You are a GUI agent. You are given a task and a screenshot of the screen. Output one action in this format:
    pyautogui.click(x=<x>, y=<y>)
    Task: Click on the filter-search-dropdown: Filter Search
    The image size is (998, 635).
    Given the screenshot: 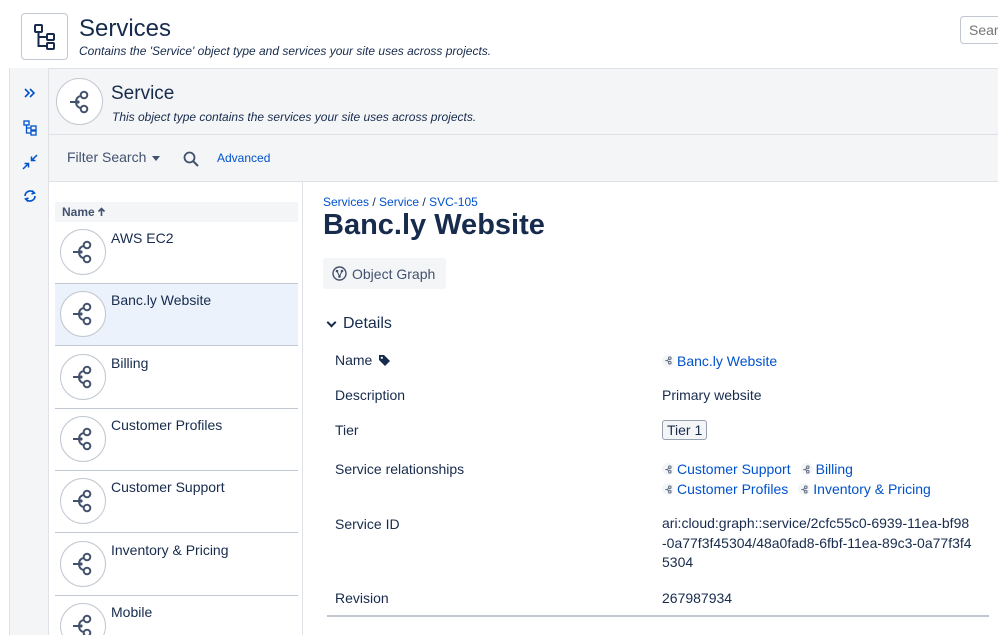 What is the action you would take?
    pyautogui.click(x=114, y=157)
    